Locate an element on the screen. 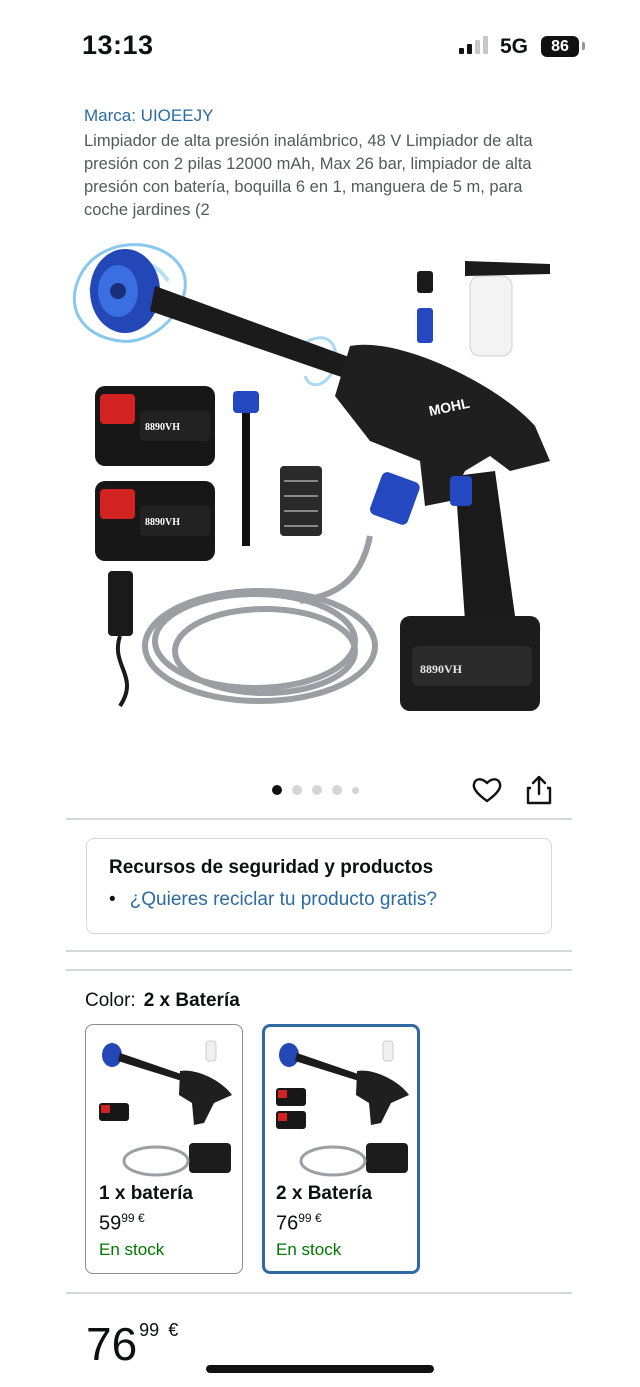 The height and width of the screenshot is (1387, 640). nozzle-head is located at coordinates (125, 291).